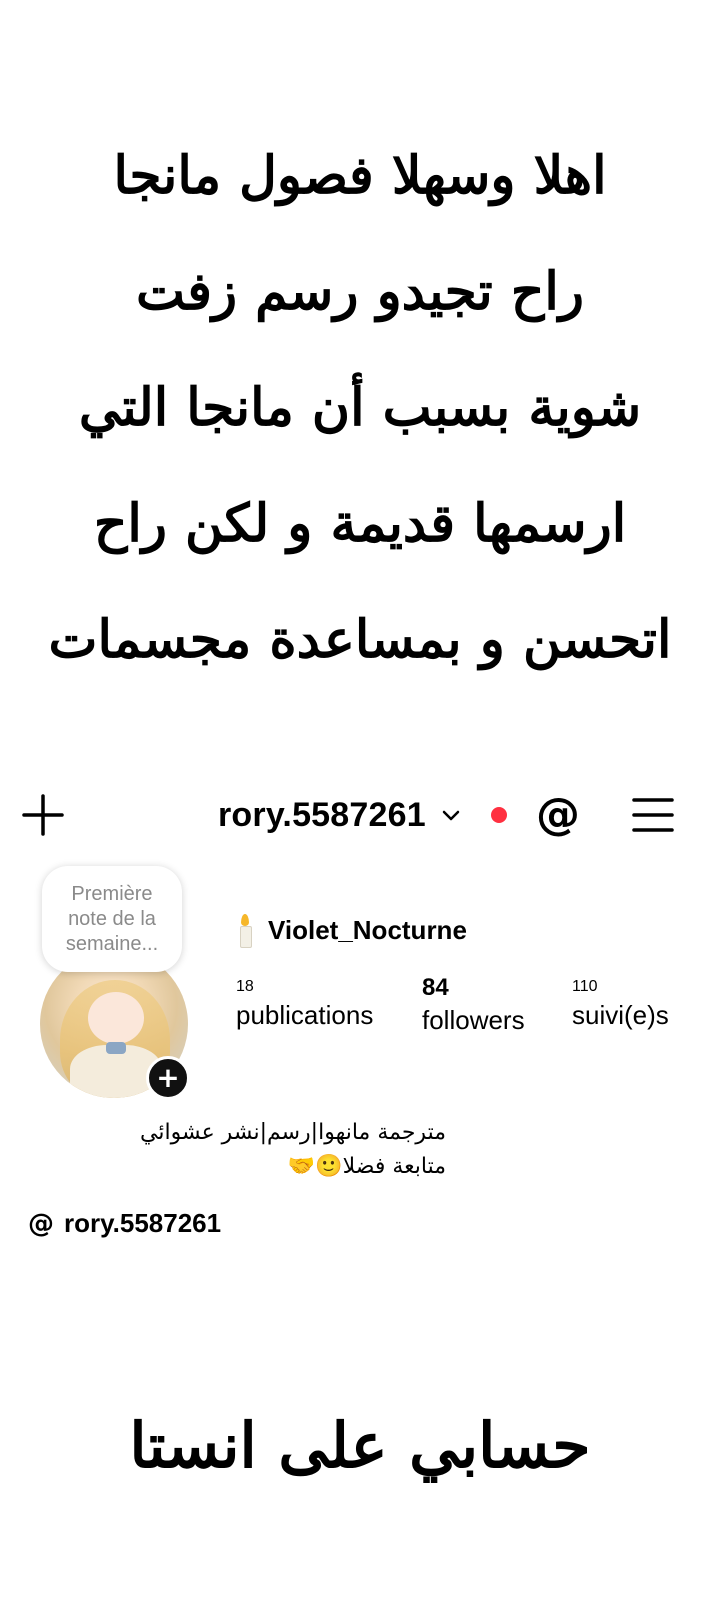 This screenshot has height=1612, width=720. I want to click on intro-line: ارسمها قديمة و لكن راح, so click(360, 523).